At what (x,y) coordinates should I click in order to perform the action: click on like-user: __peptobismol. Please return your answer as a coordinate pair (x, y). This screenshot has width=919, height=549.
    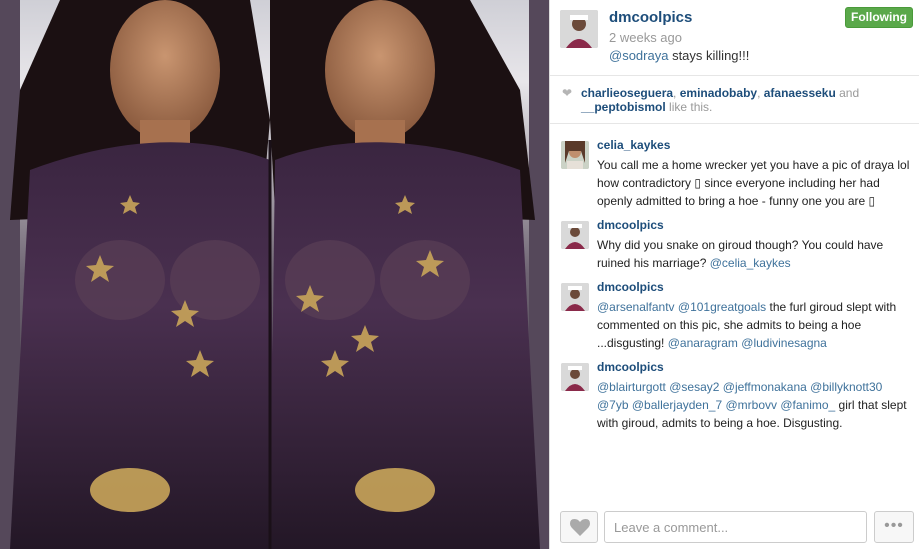
    Looking at the image, I should click on (623, 107).